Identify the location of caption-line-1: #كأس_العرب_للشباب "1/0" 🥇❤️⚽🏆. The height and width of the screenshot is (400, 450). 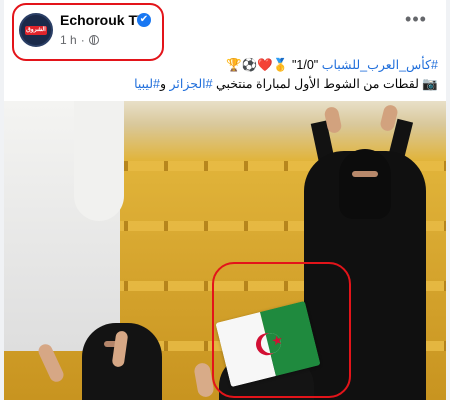
(226, 65).